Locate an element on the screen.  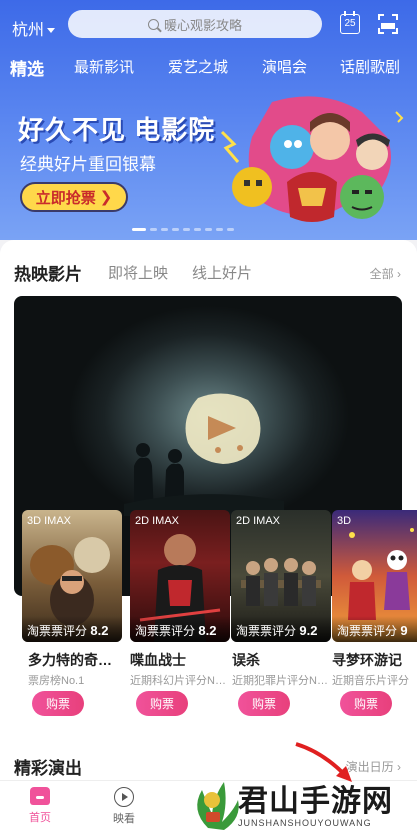
movie-poster: 2D IMAX 淘票票评分 8.2 is located at coordinates (180, 576).